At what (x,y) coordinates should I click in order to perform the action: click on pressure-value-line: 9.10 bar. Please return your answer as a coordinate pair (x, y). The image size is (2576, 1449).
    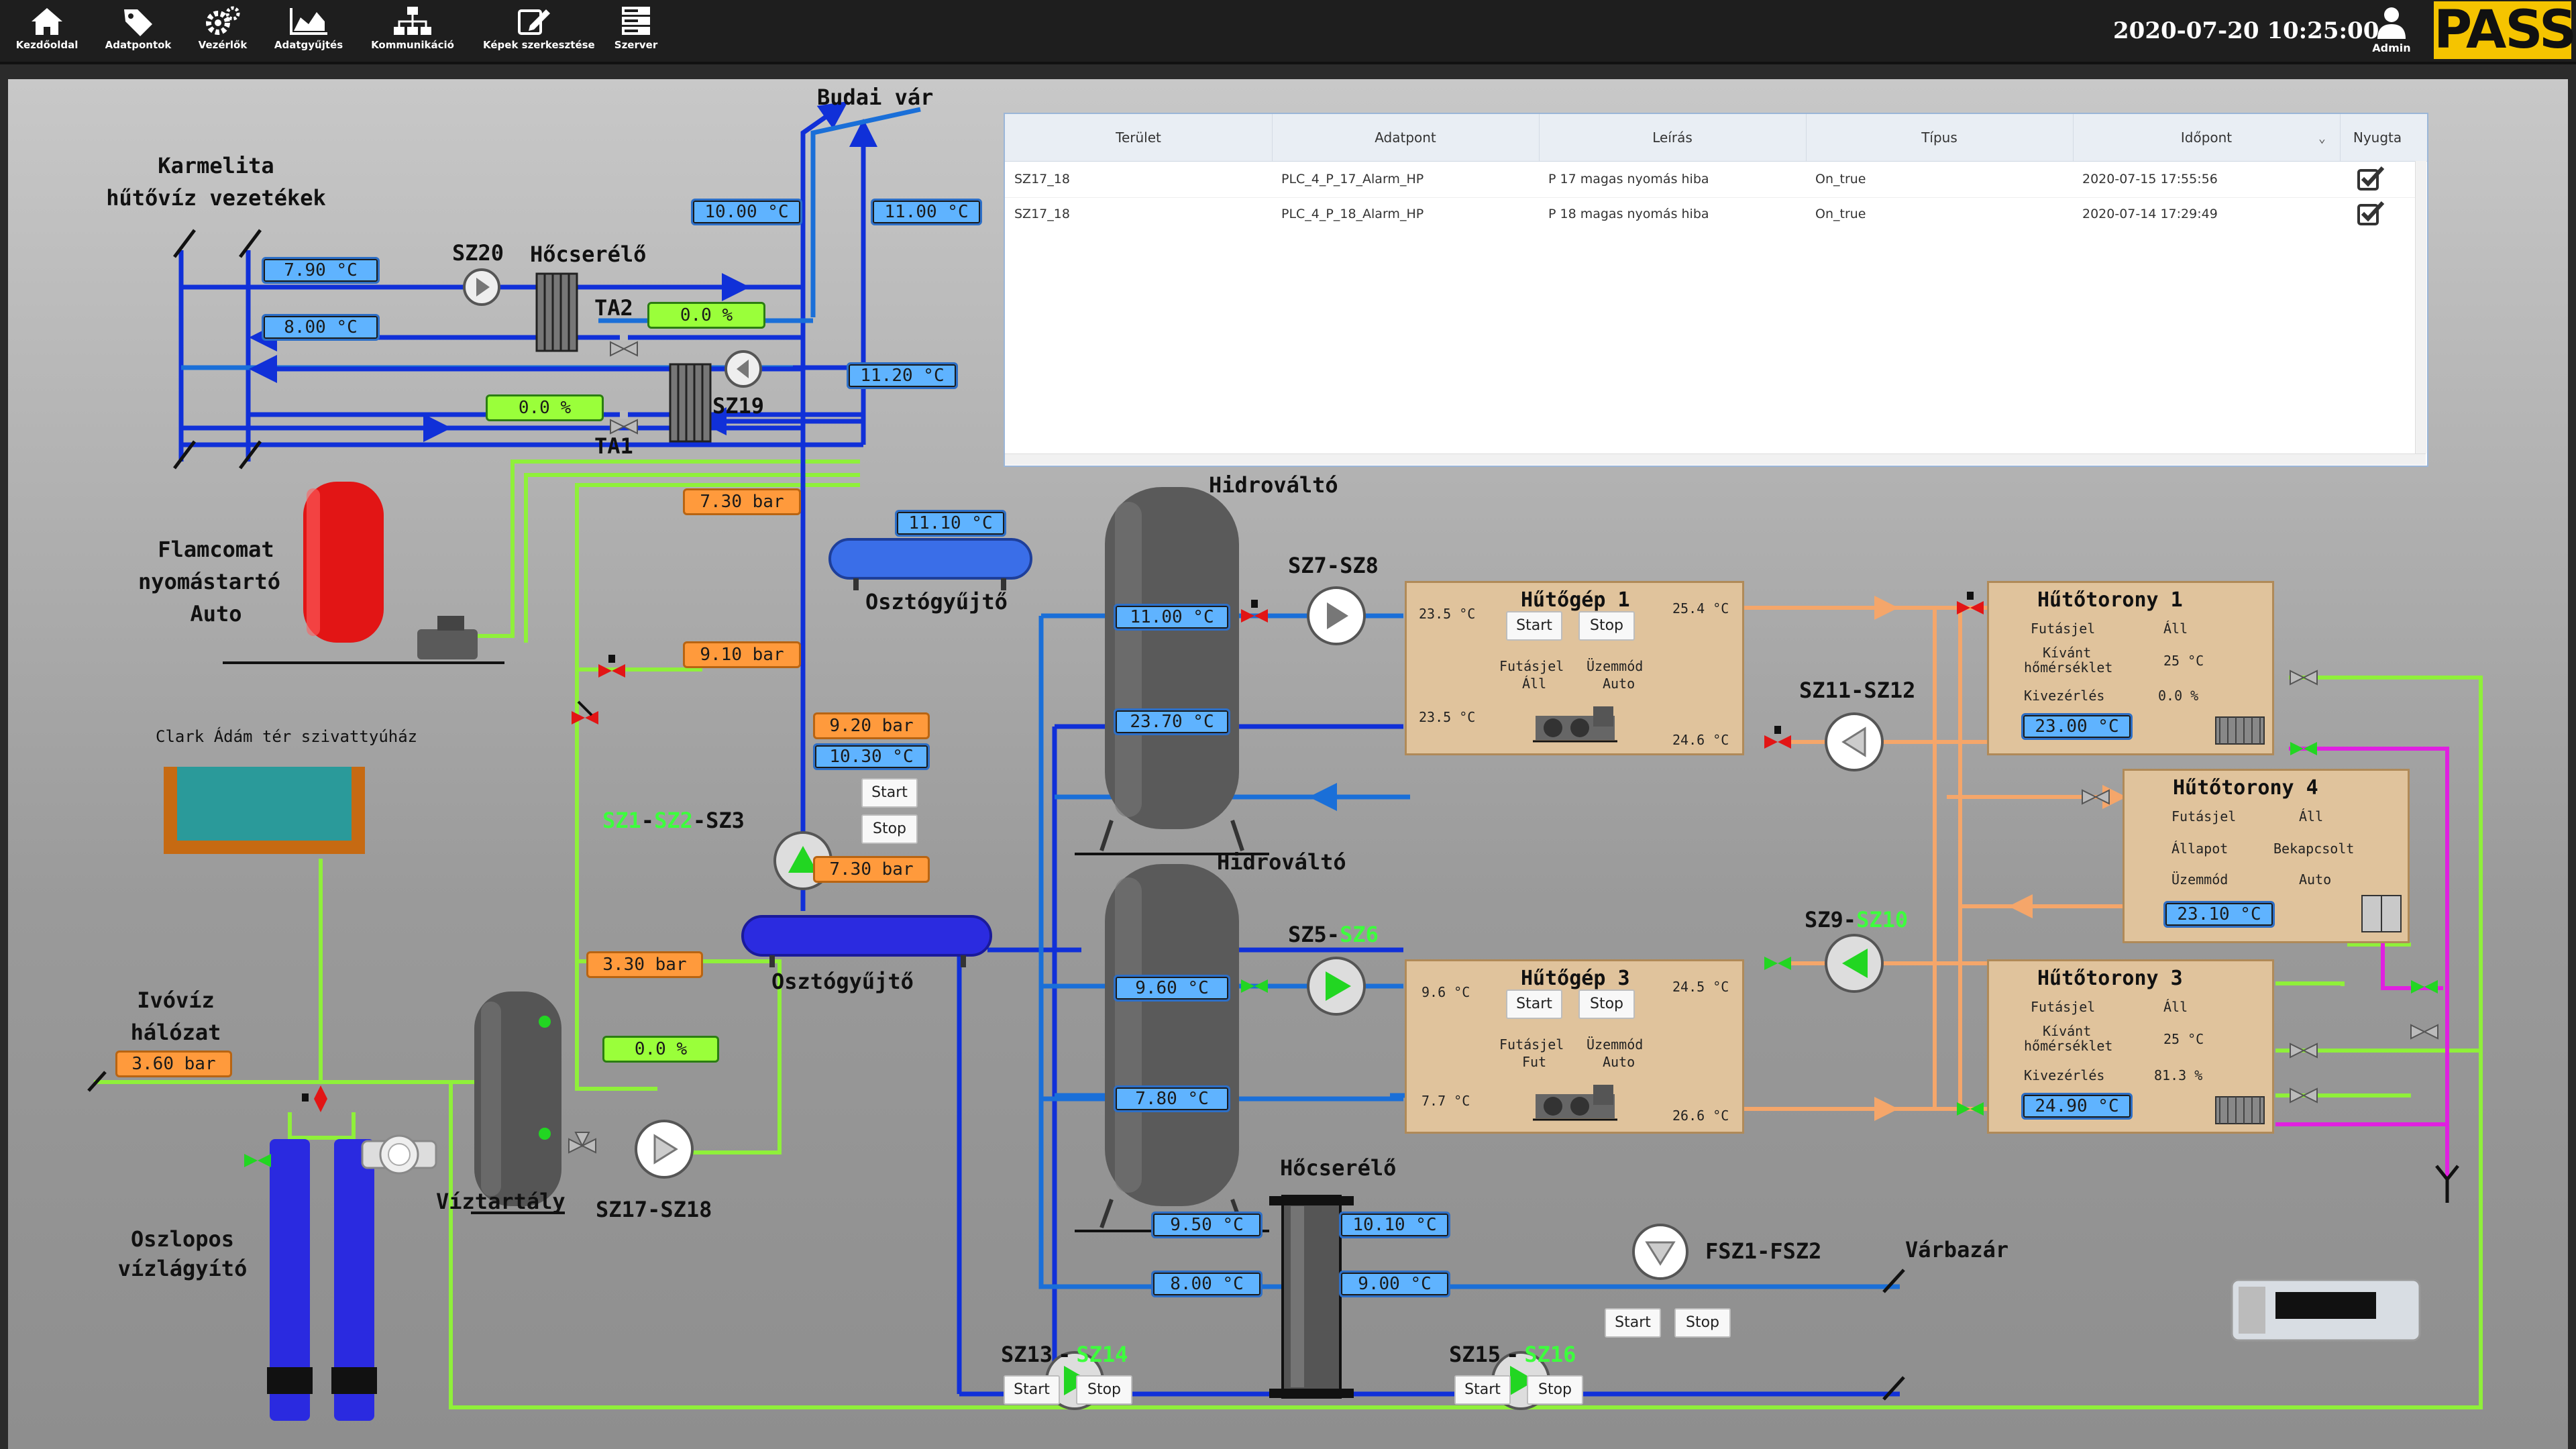
    Looking at the image, I should click on (742, 654).